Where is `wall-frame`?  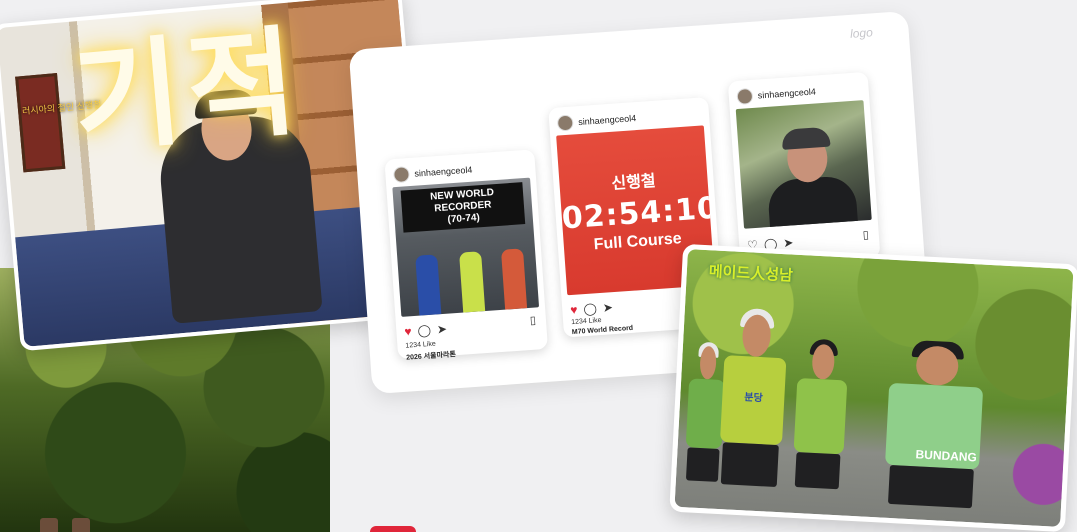 wall-frame is located at coordinates (40, 123).